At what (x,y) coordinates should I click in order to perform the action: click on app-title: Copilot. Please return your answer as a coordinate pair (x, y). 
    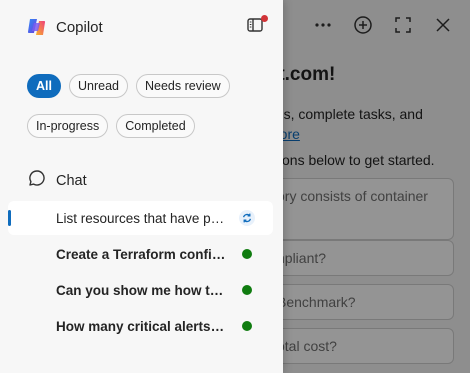
    Looking at the image, I should click on (79, 27).